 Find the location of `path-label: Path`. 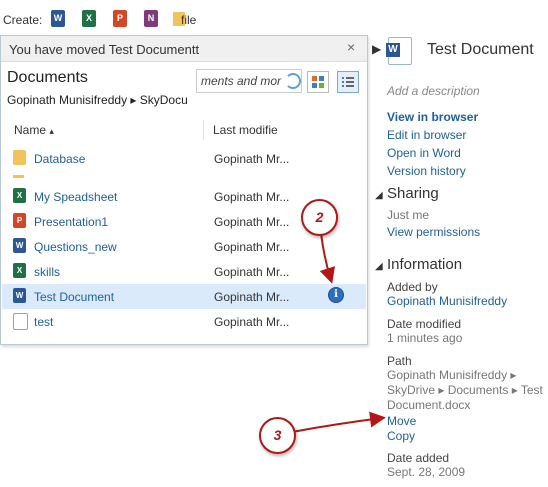

path-label: Path is located at coordinates (399, 361).